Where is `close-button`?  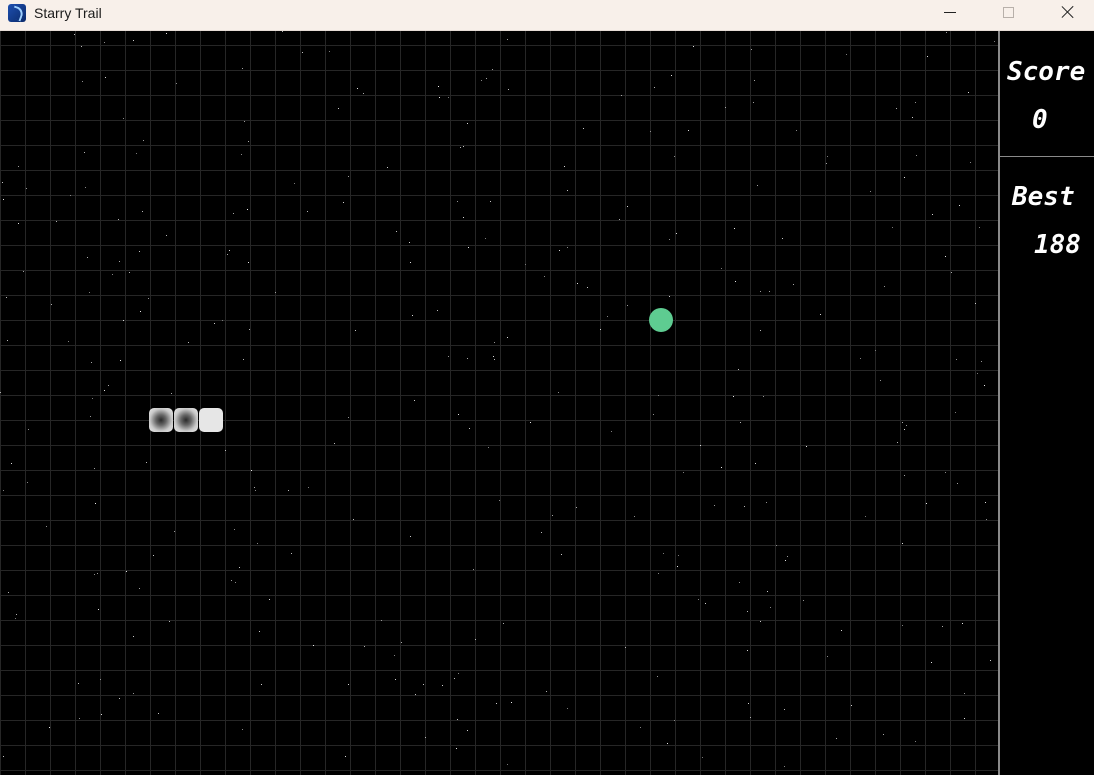 close-button is located at coordinates (1068, 15).